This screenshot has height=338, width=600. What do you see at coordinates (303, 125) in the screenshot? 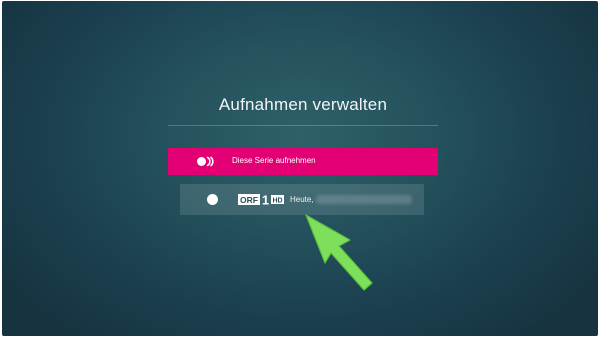
I see `title-divider` at bounding box center [303, 125].